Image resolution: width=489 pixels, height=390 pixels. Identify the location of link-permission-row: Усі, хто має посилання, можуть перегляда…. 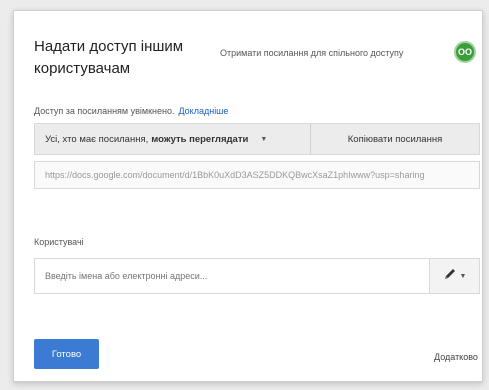
(257, 139).